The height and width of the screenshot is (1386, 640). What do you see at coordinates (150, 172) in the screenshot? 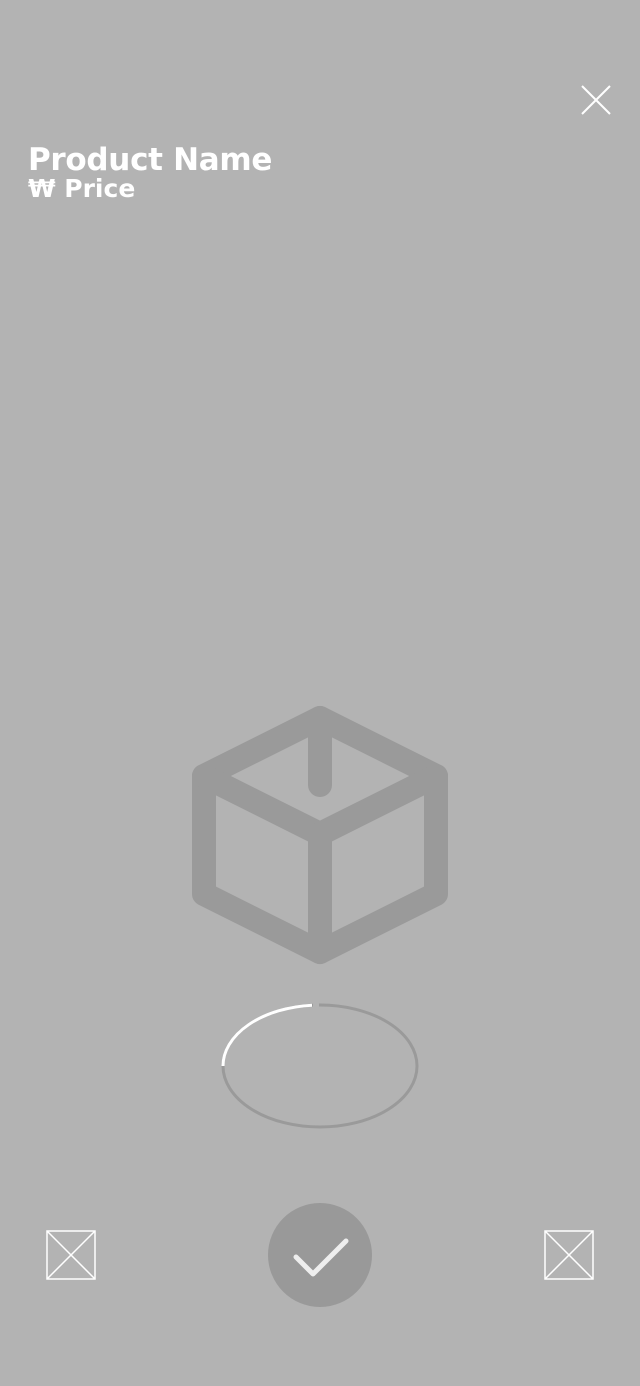
I see `product-info: Product Name ₩ Price` at bounding box center [150, 172].